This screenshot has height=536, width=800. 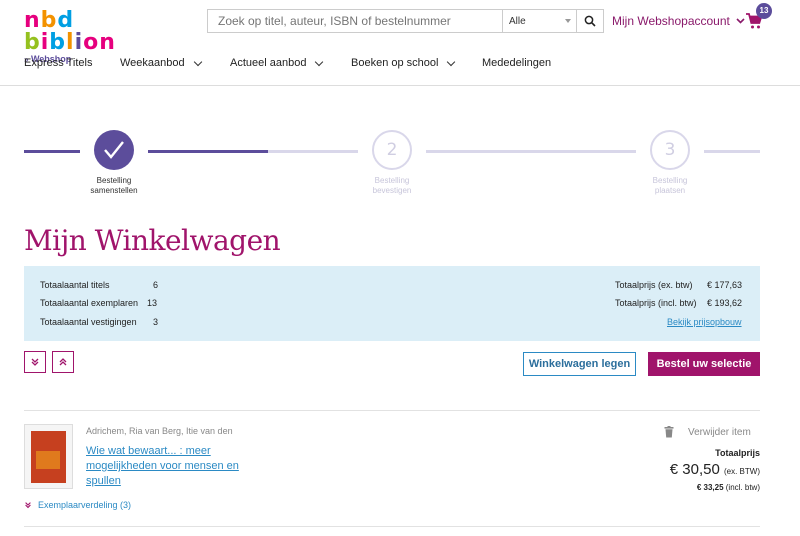 I want to click on order-selection-button: Bestel uw selectie, so click(x=704, y=364).